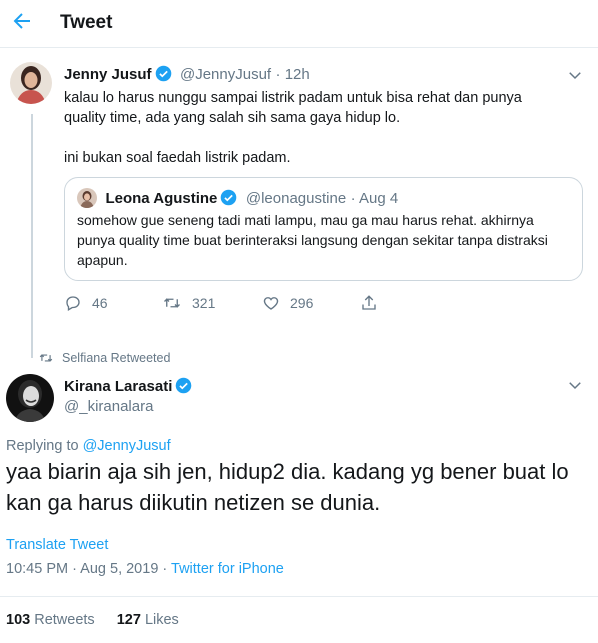  What do you see at coordinates (204, 303) in the screenshot?
I see `retweet-count: 321` at bounding box center [204, 303].